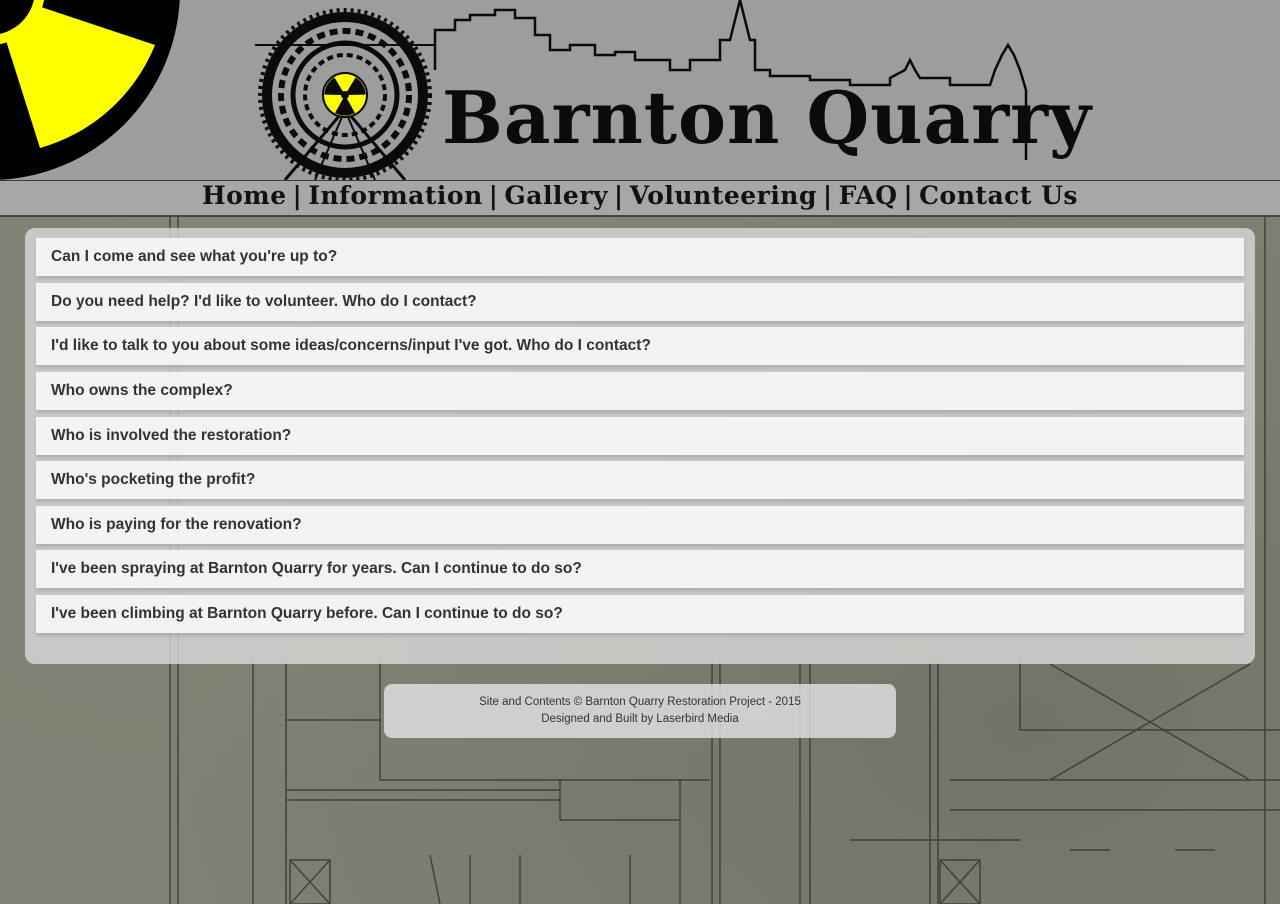 The height and width of the screenshot is (904, 1280). Describe the element at coordinates (176, 524) in the screenshot. I see `faq-question: Who is paying for the renovation?` at that location.